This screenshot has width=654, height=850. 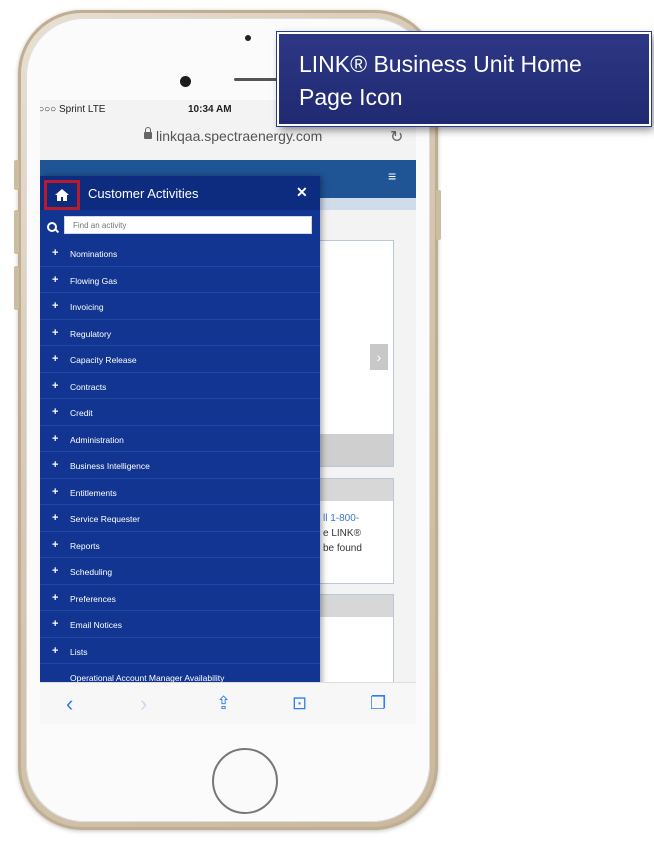 What do you see at coordinates (302, 192) in the screenshot?
I see `close-icon: ✕` at bounding box center [302, 192].